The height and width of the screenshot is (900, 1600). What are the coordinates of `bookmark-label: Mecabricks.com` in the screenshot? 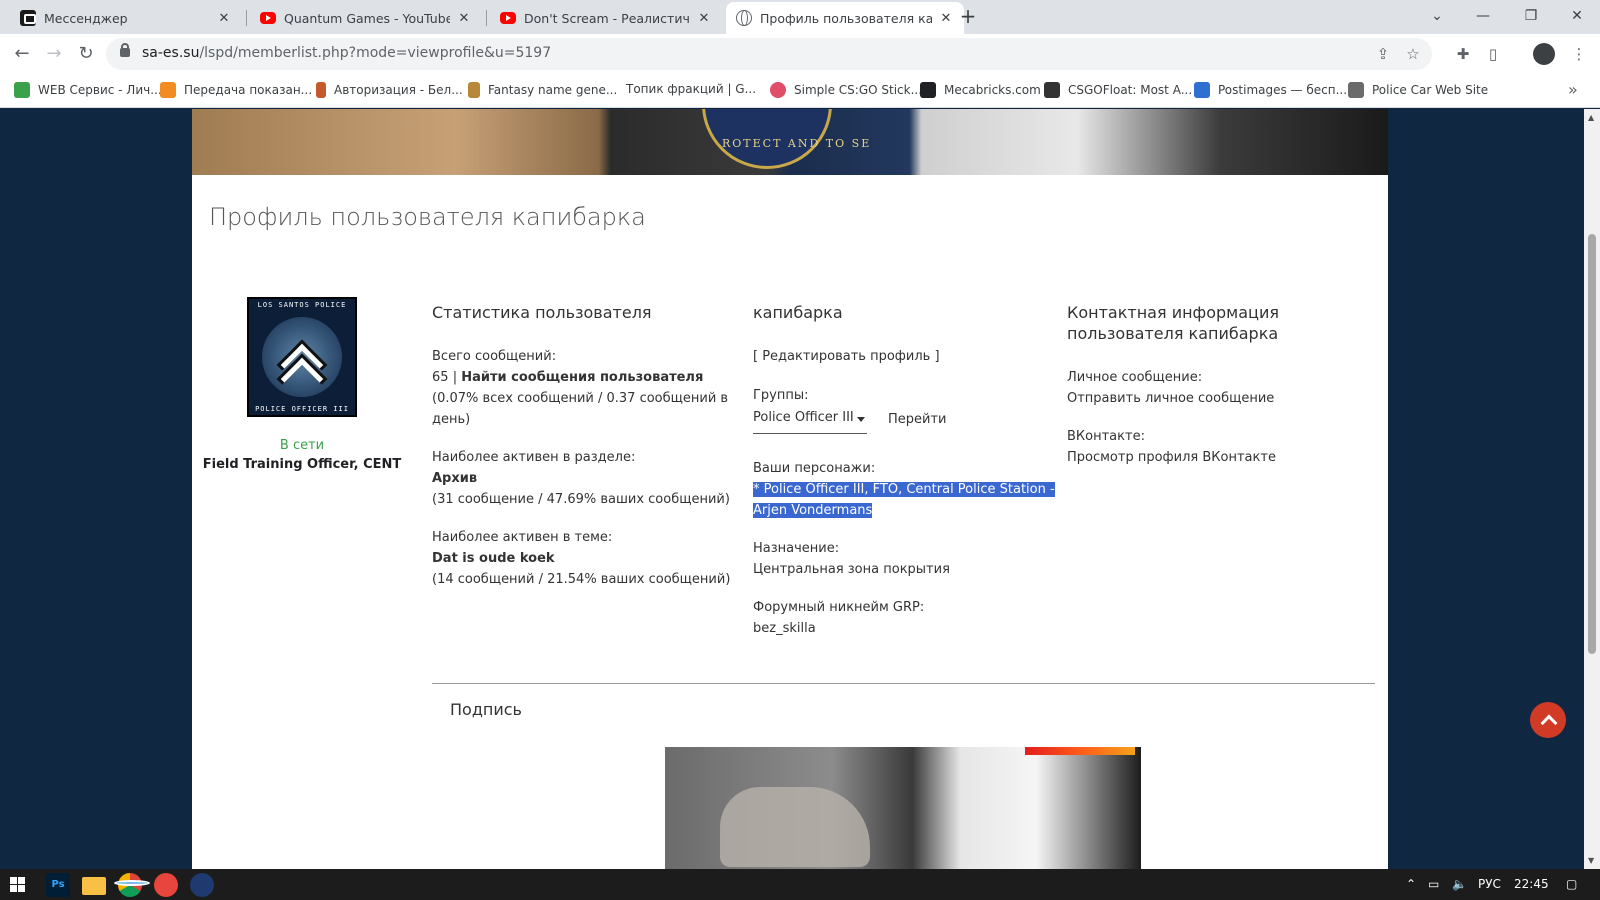 It's located at (992, 90).